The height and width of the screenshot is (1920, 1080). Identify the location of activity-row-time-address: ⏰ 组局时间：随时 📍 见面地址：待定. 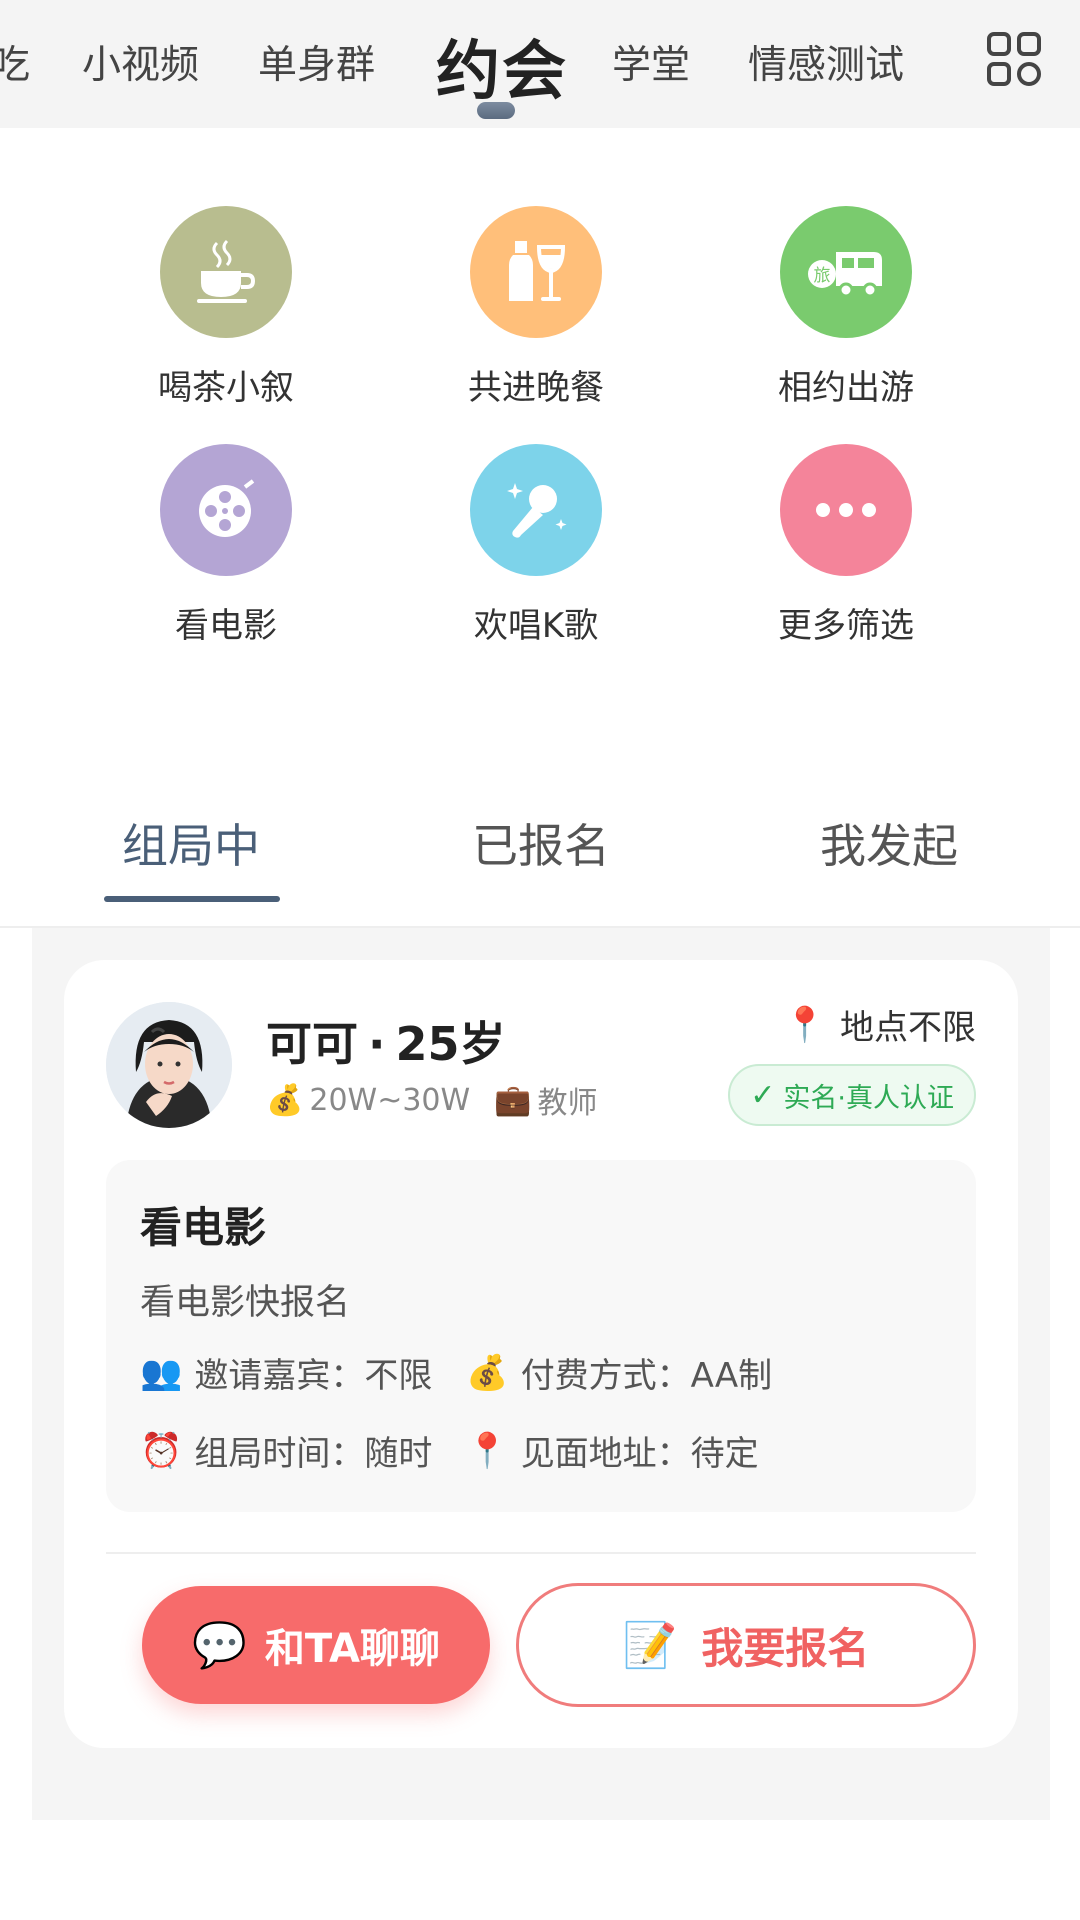
(449, 1450).